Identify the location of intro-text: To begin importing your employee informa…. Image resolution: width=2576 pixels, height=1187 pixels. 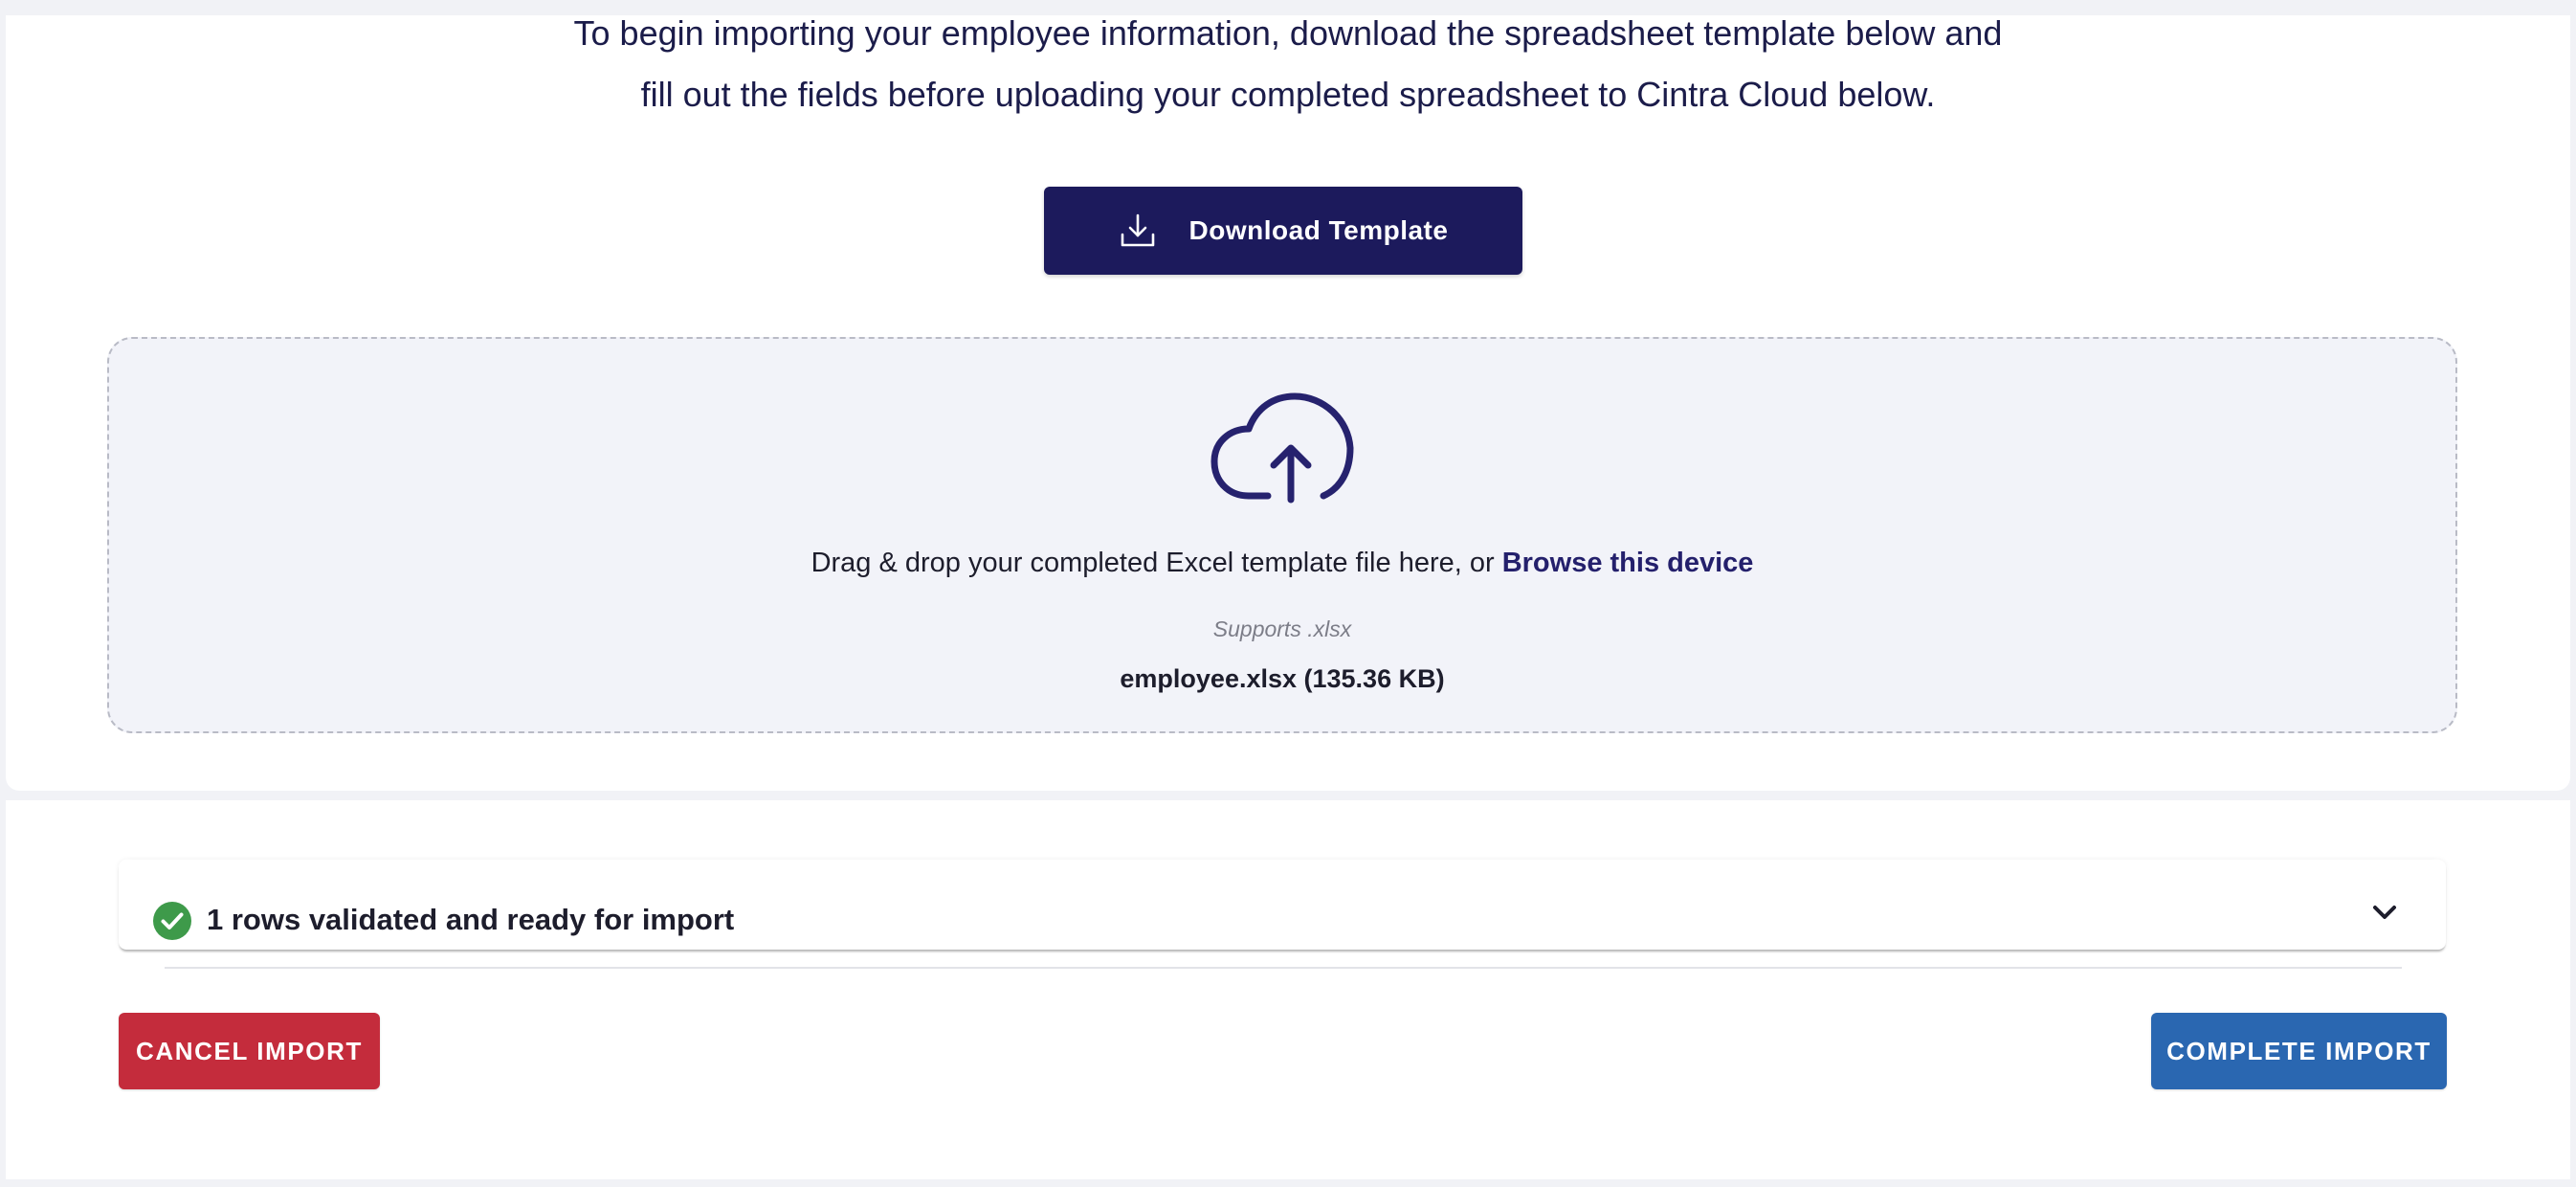
(1288, 62).